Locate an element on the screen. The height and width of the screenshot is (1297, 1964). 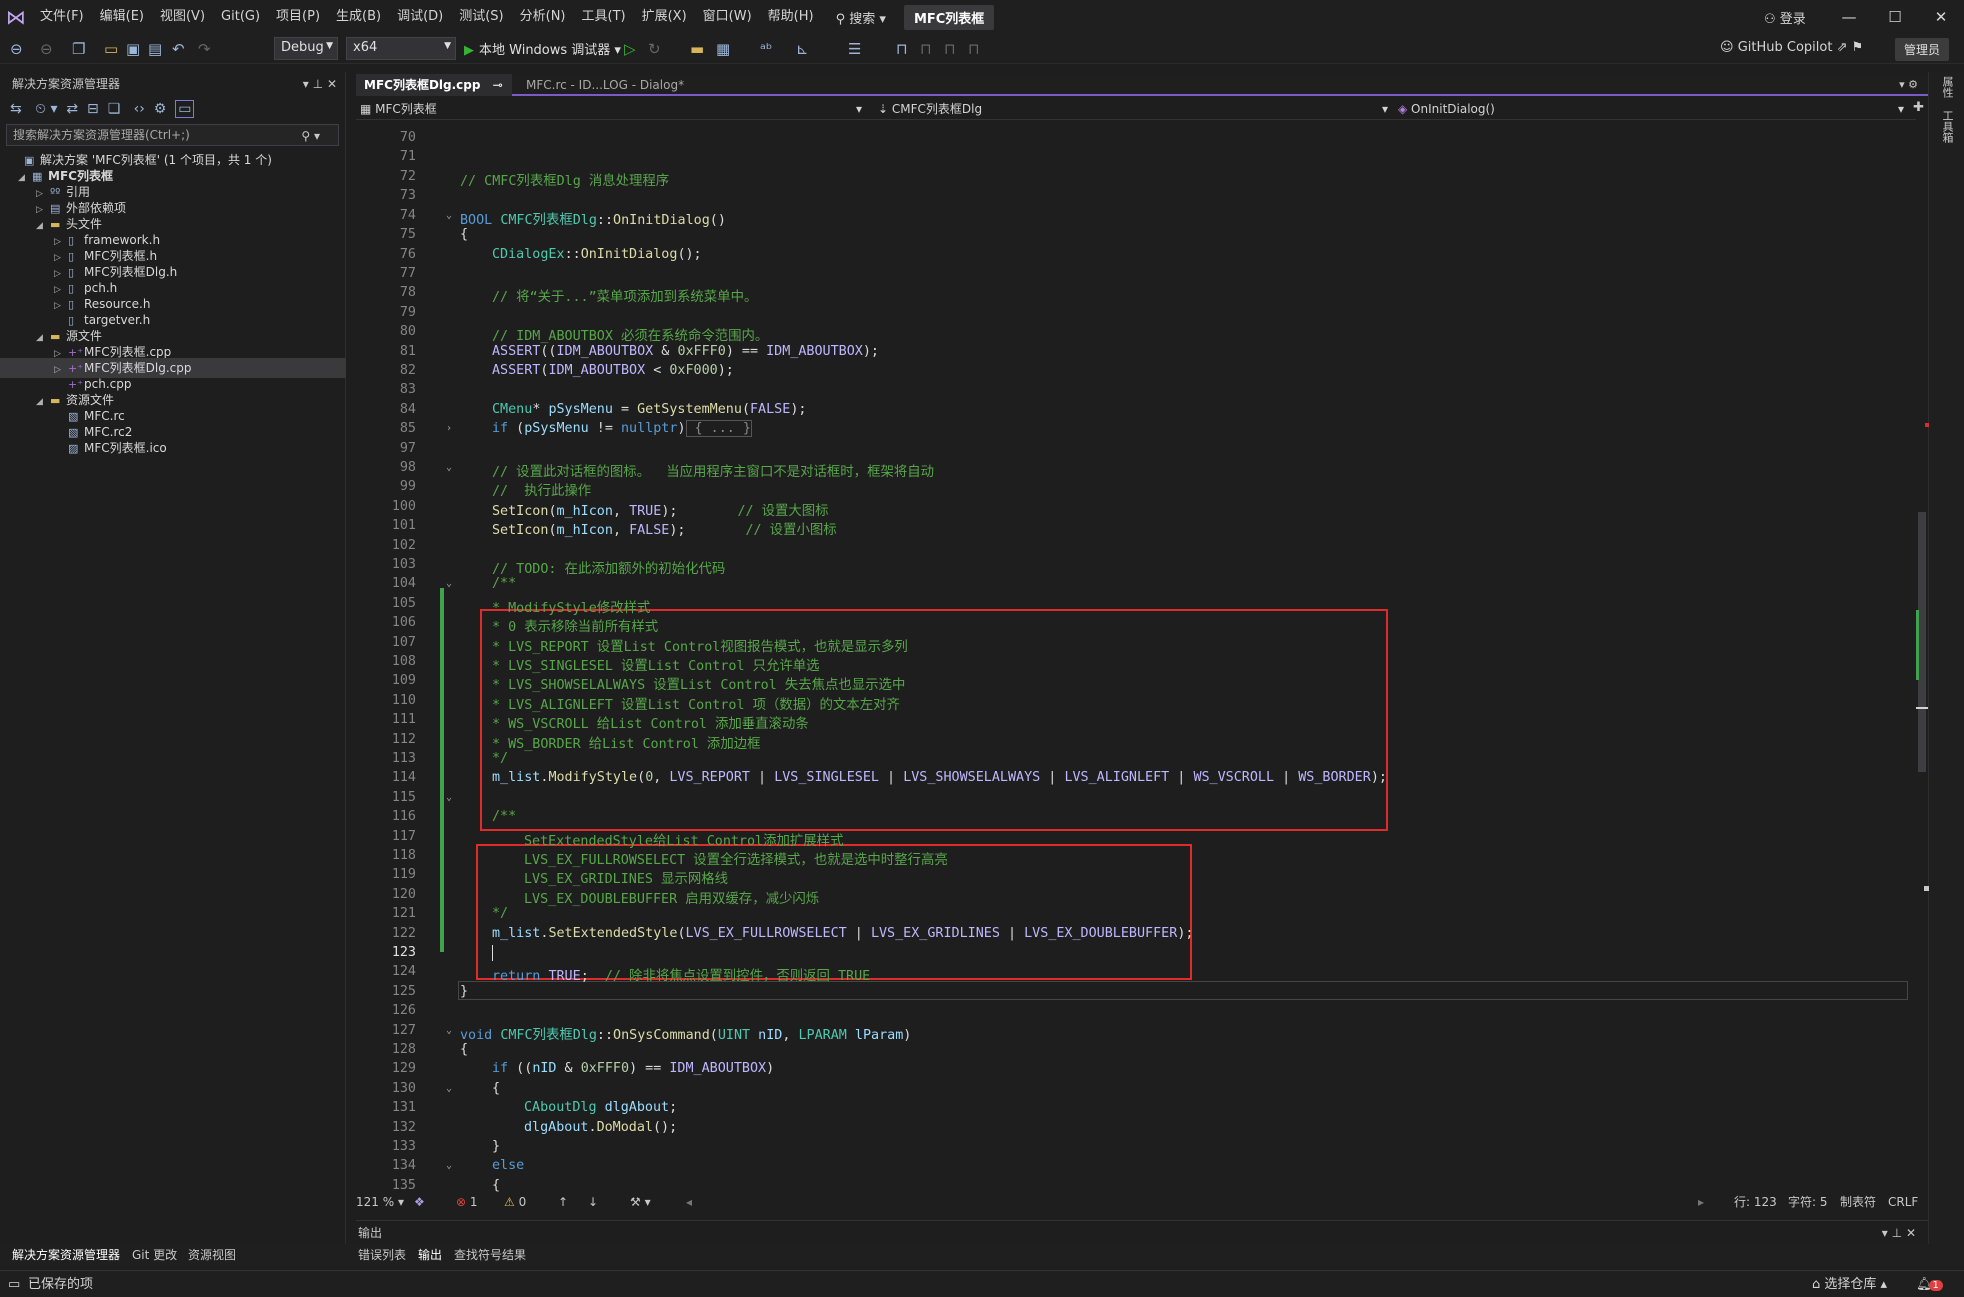
menu-test: 测试(S) is located at coordinates (481, 17).